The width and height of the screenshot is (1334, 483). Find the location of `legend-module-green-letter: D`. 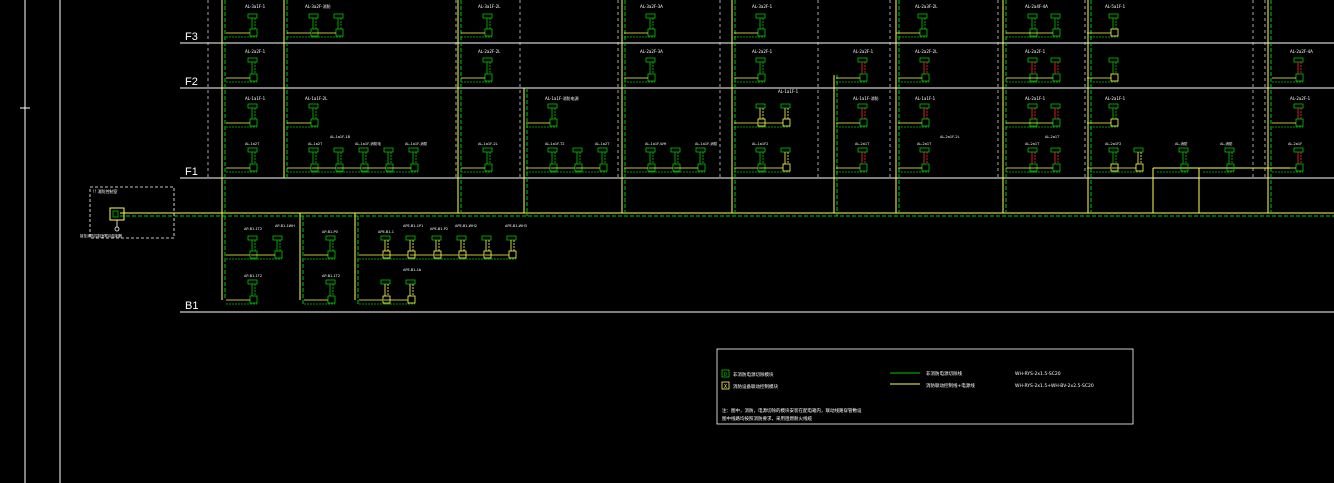

legend-module-green-letter: D is located at coordinates (725, 375).